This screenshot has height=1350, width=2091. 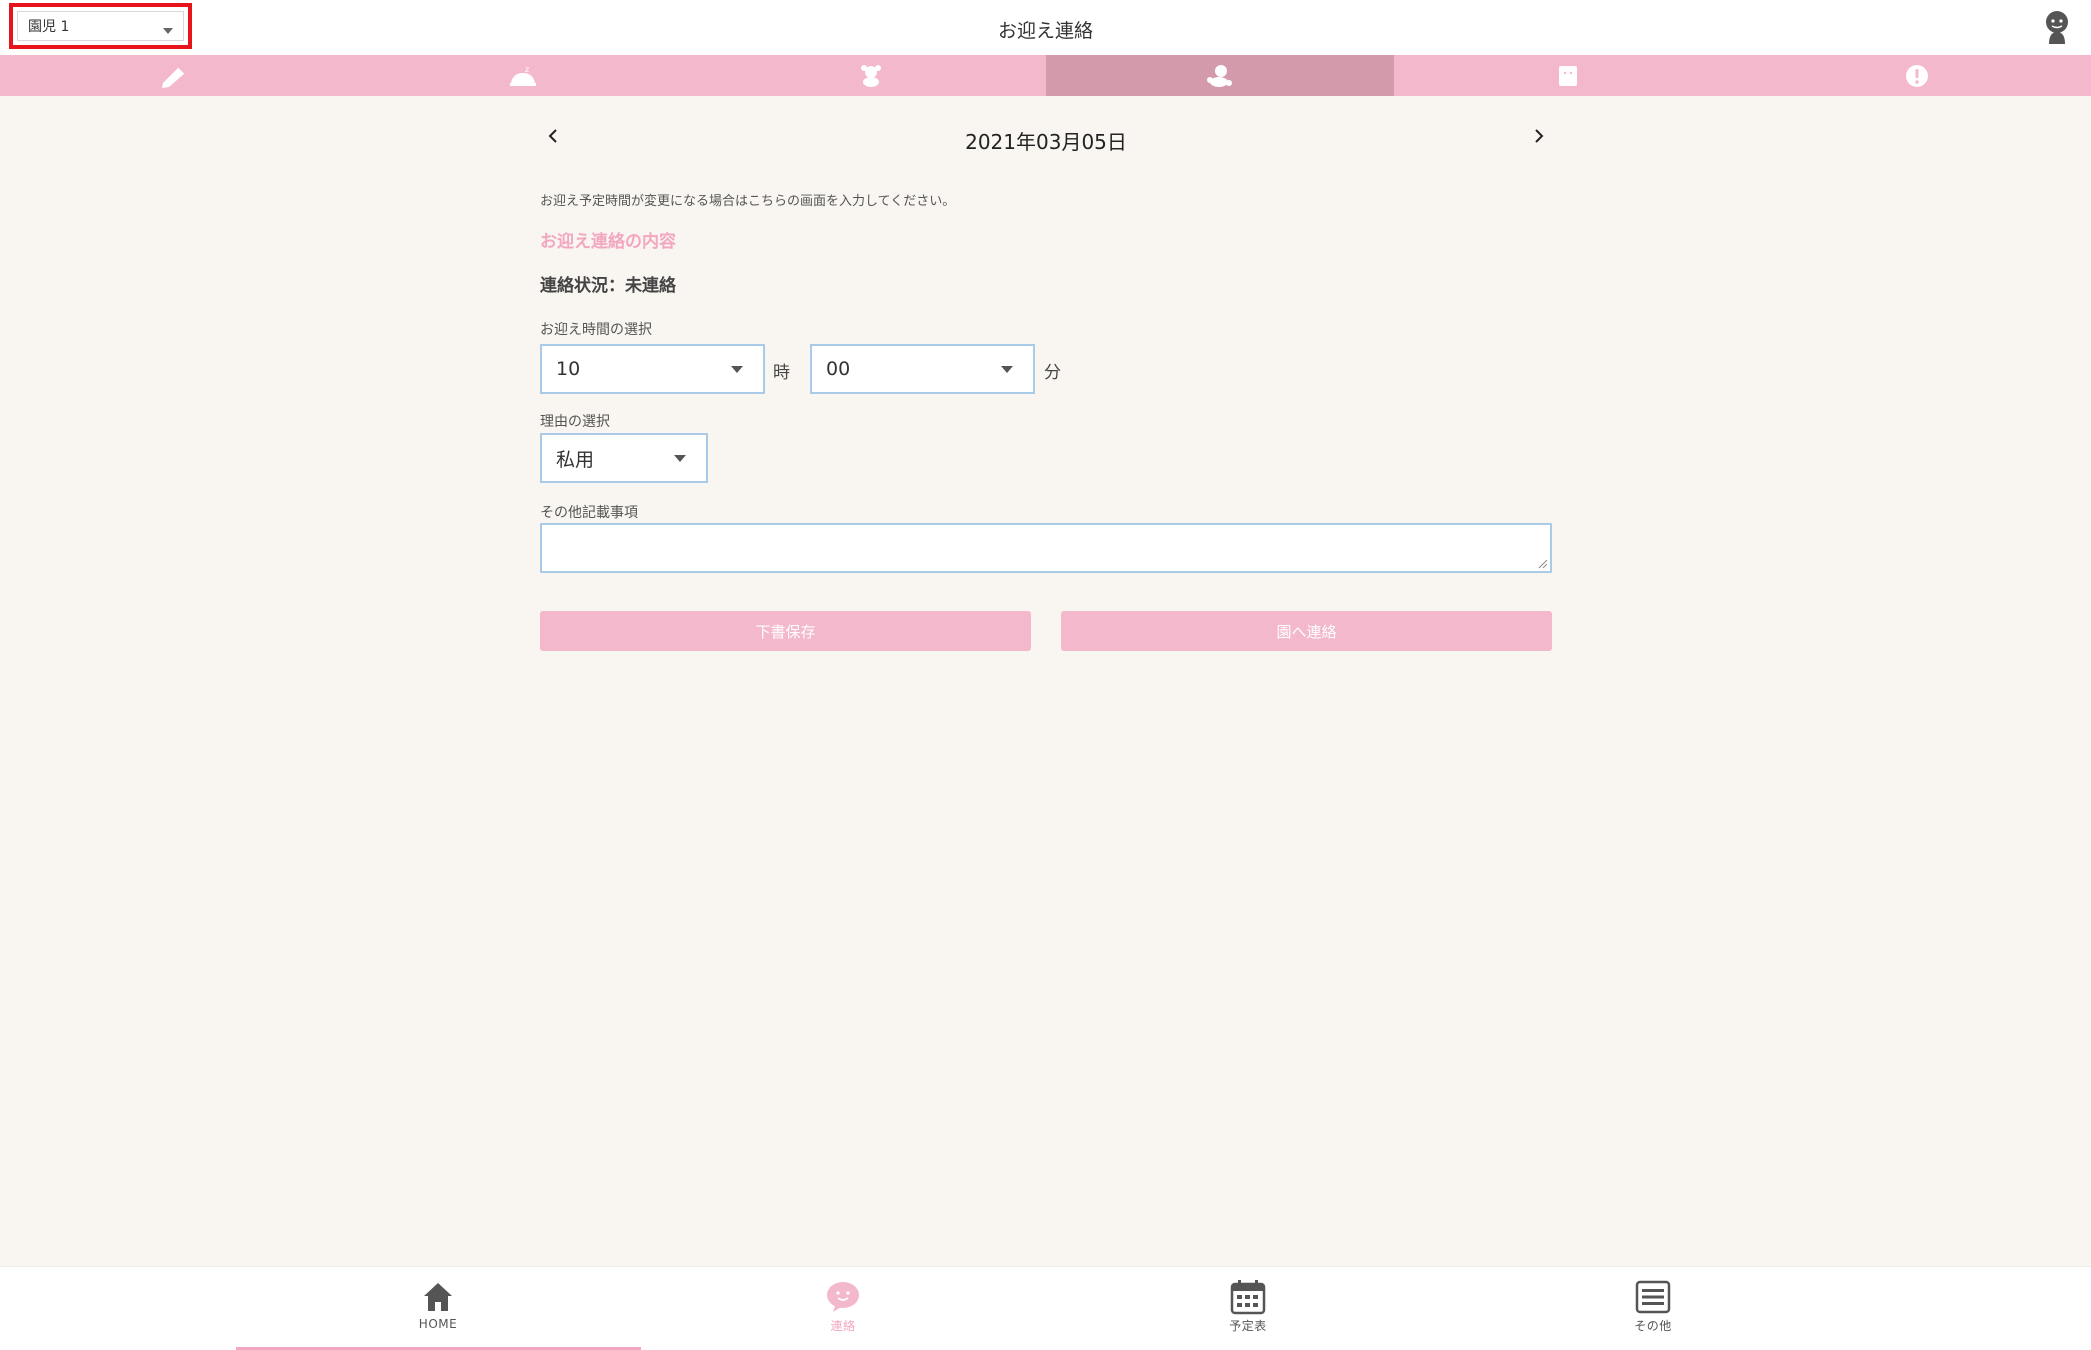 What do you see at coordinates (589, 513) in the screenshot?
I see `notes-label: その他記載事項` at bounding box center [589, 513].